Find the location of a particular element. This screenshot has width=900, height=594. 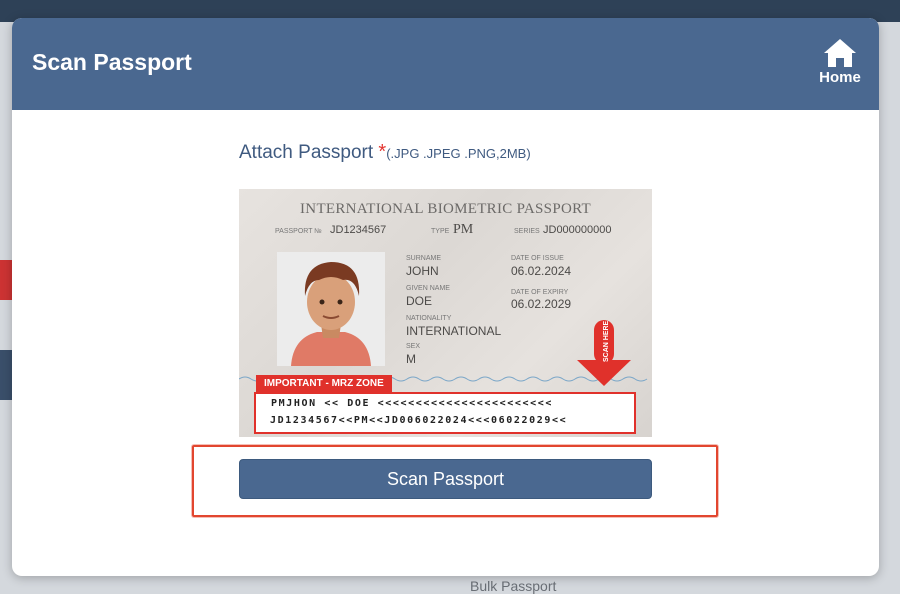

attach-label-text: Attach Passport is located at coordinates (309, 152).